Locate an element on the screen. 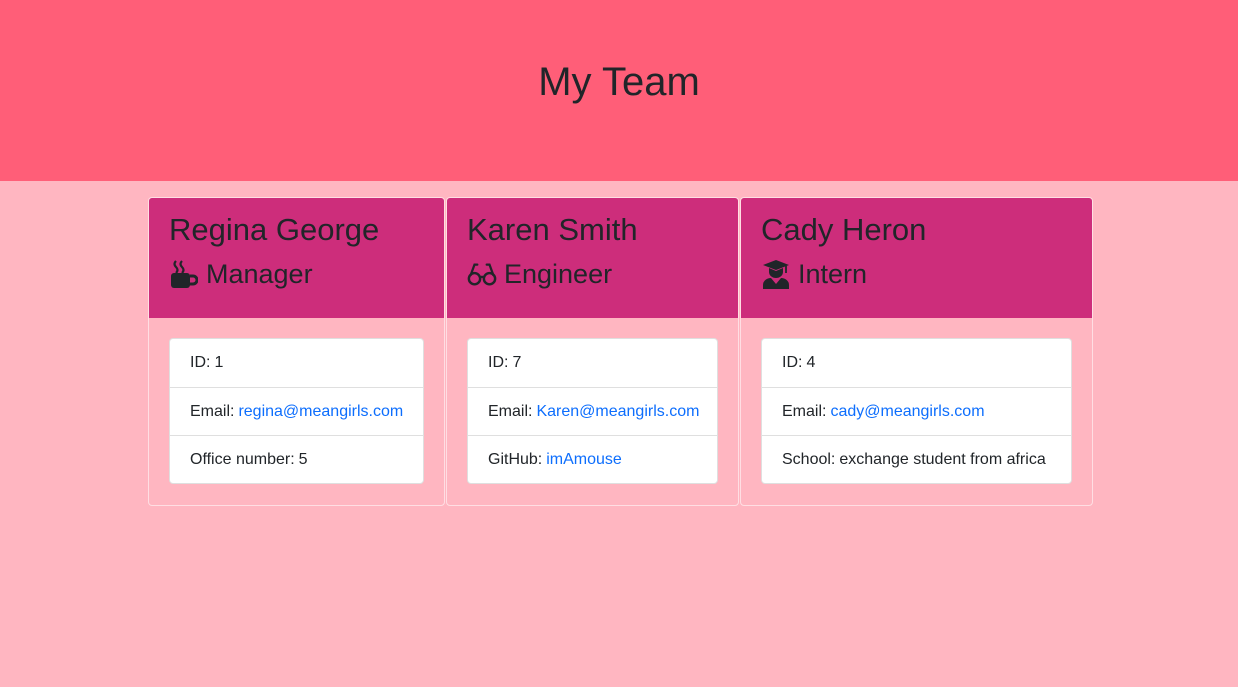  employee-role: Engineer is located at coordinates (592, 274).